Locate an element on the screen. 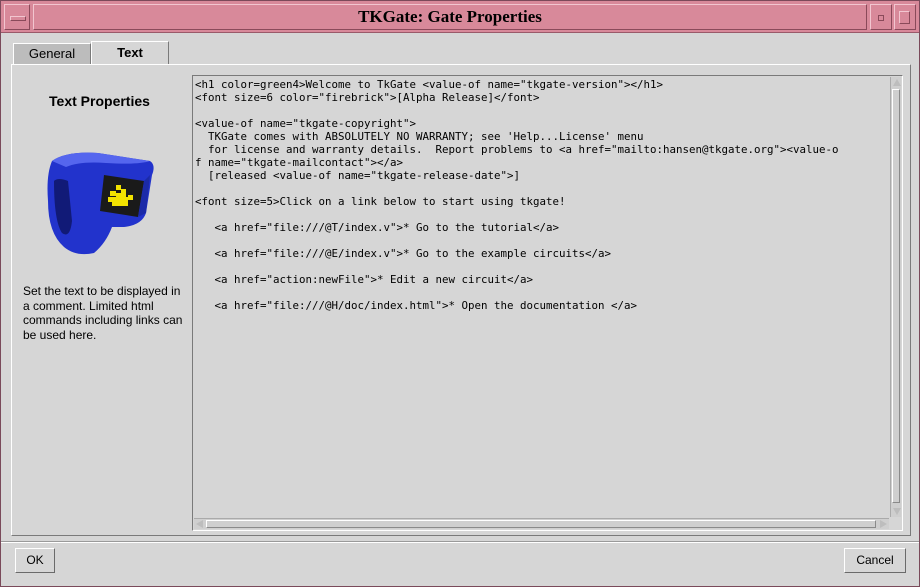 Image resolution: width=920 pixels, height=587 pixels. scroll-down-icon is located at coordinates (897, 511).